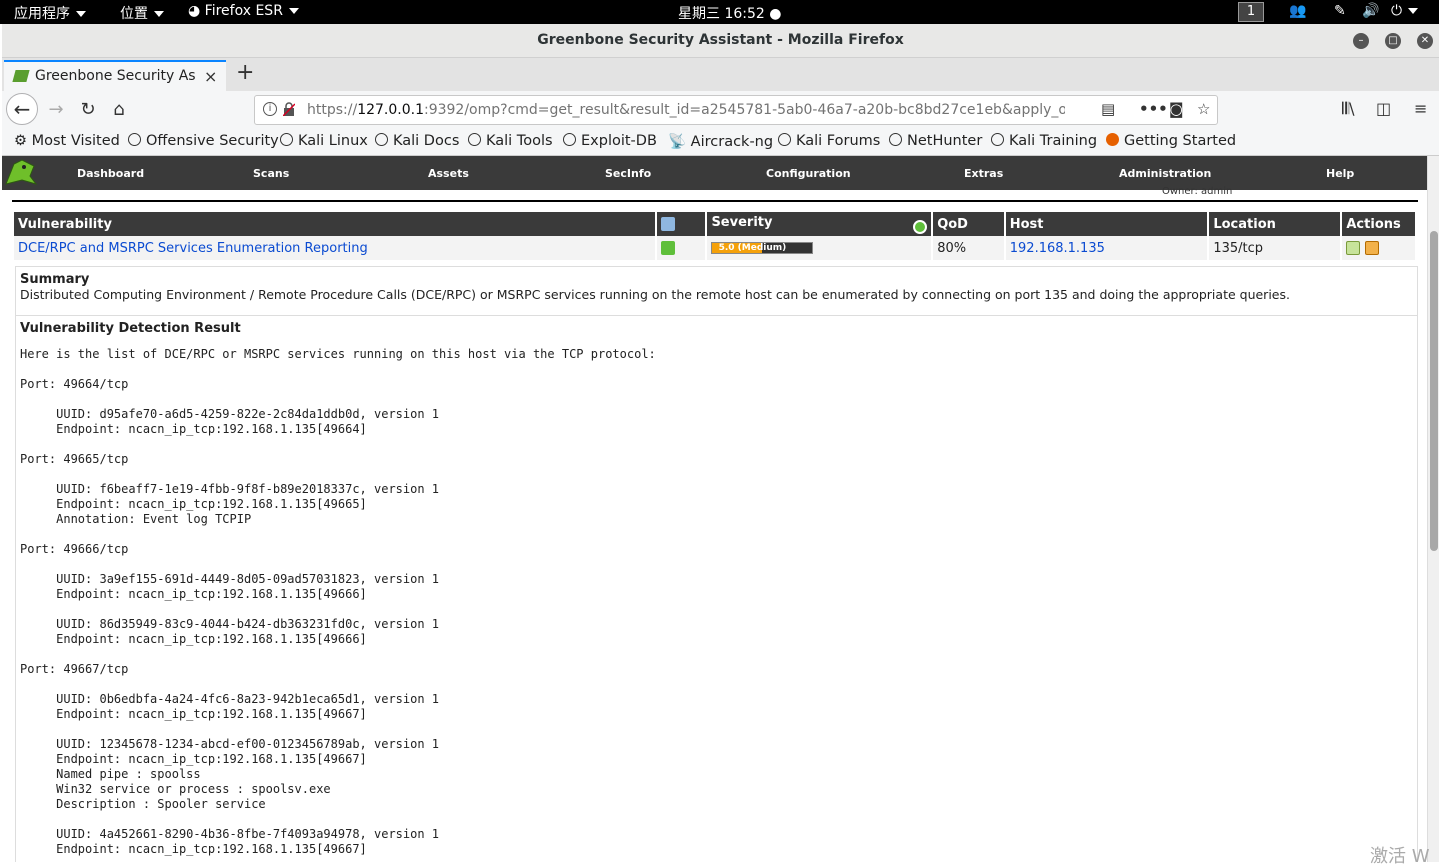  Describe the element at coordinates (819, 248) in the screenshot. I see `cell-severity: 5.0 (Medium)` at that location.